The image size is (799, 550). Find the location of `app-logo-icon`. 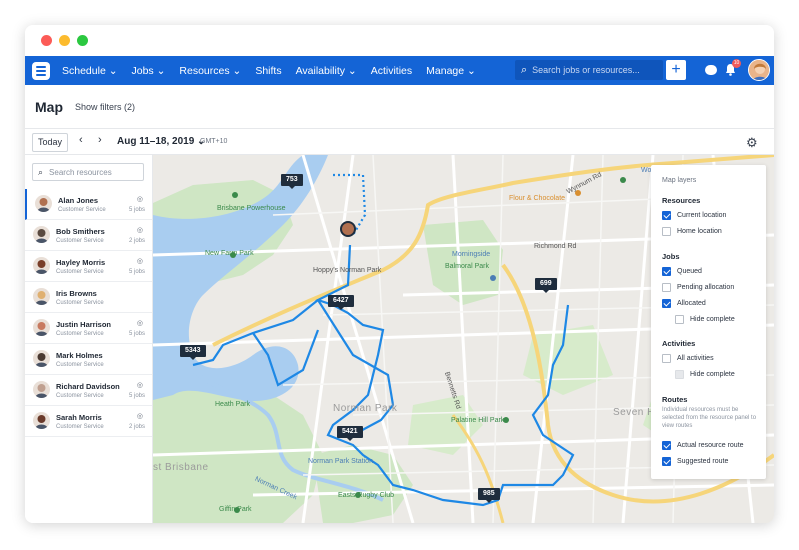

app-logo-icon is located at coordinates (41, 70).